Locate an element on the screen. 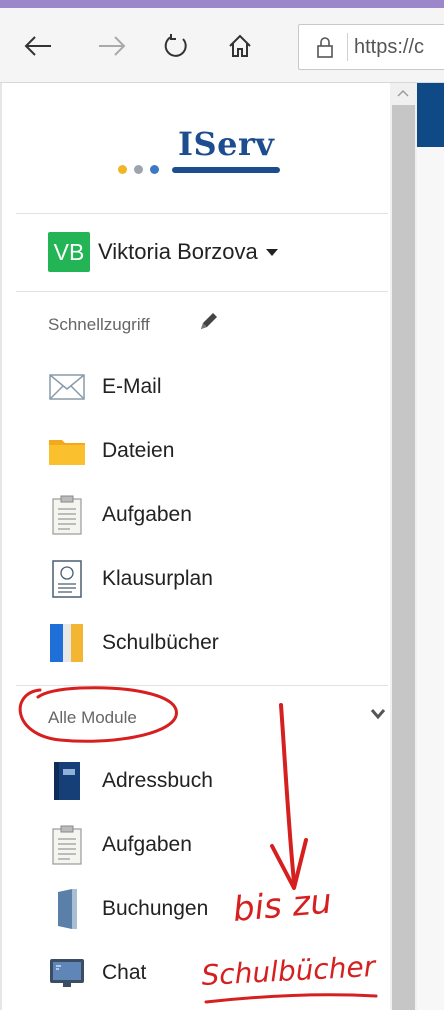 This screenshot has width=444, height=1010. home-button is located at coordinates (240, 46).